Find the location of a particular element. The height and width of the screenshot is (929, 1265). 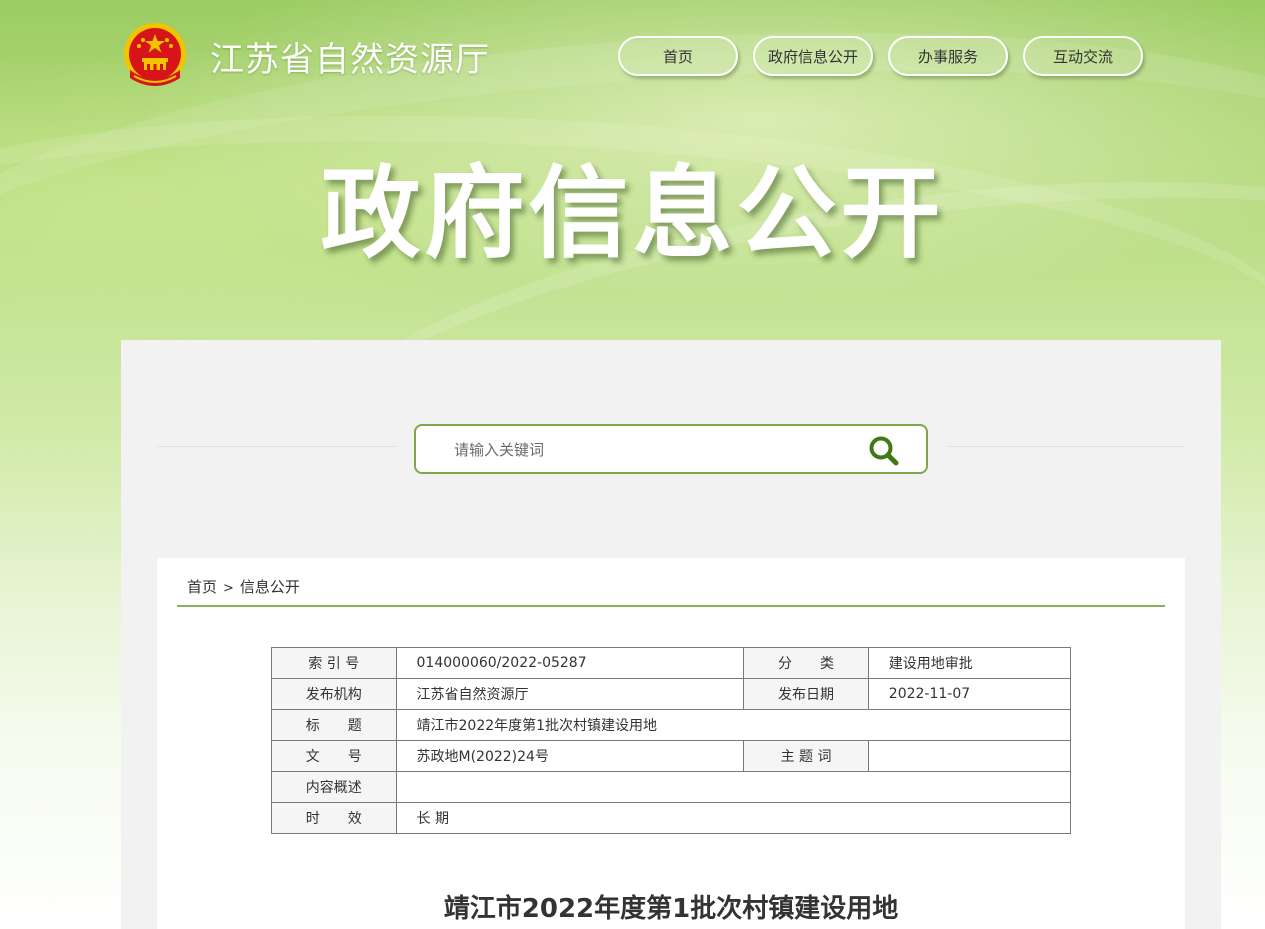

hero-title: 政府信息公开 is located at coordinates (632, 213).